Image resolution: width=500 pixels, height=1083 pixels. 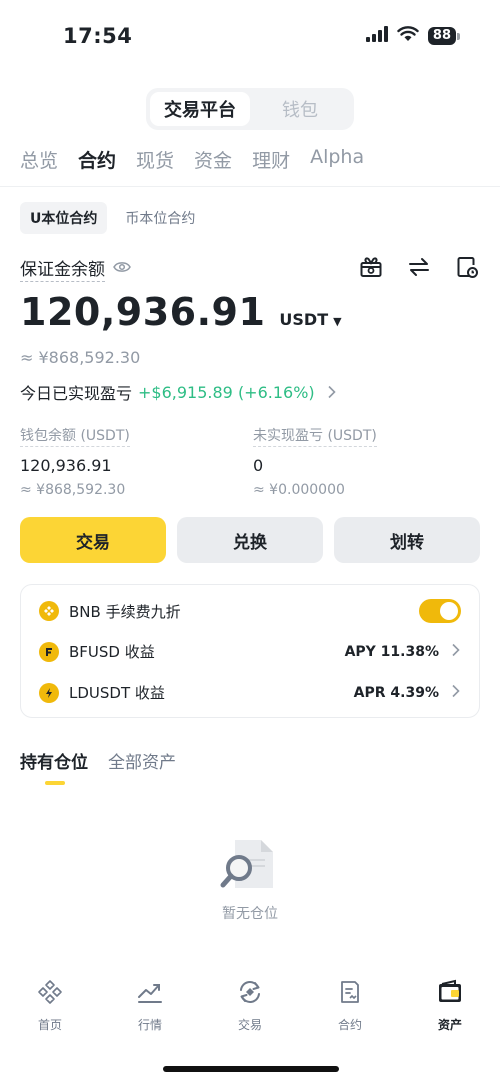 I want to click on today-pnl-value: +$6,915.89 (+6.16%), so click(x=226, y=392).